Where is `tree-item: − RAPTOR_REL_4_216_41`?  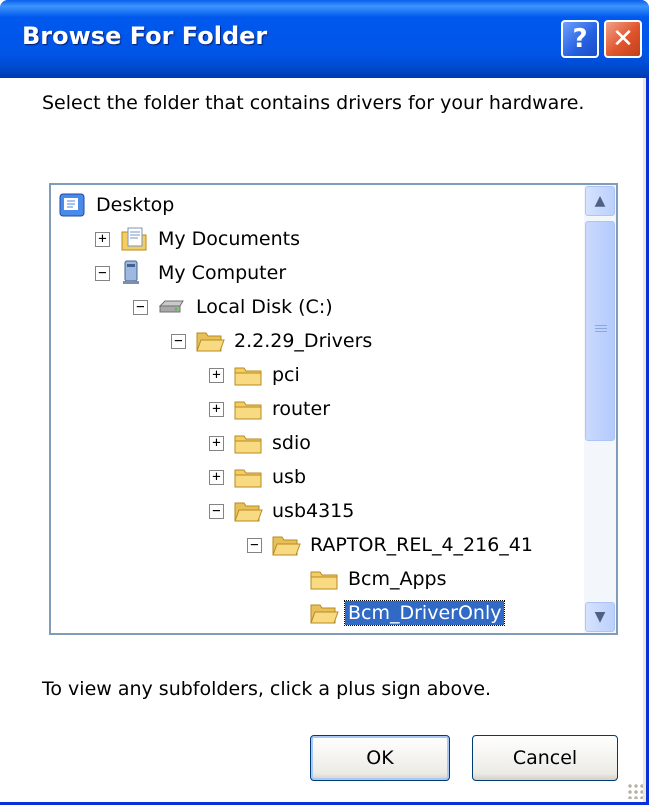
tree-item: − RAPTOR_REL_4_216_41 is located at coordinates (391, 545).